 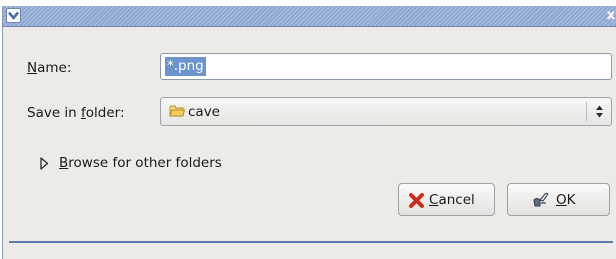 What do you see at coordinates (204, 112) in the screenshot?
I see `selected-folder-name: cave` at bounding box center [204, 112].